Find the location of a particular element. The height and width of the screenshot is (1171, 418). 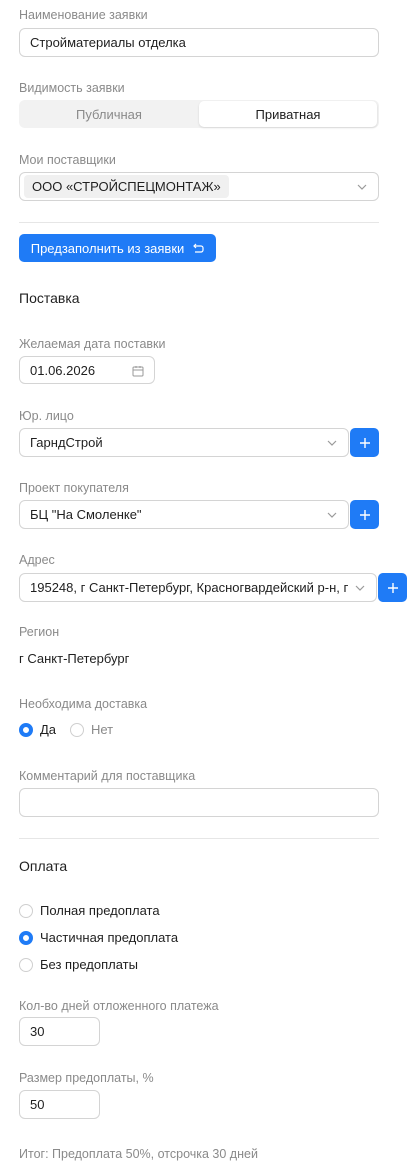

return-arrow-icon is located at coordinates (198, 248).